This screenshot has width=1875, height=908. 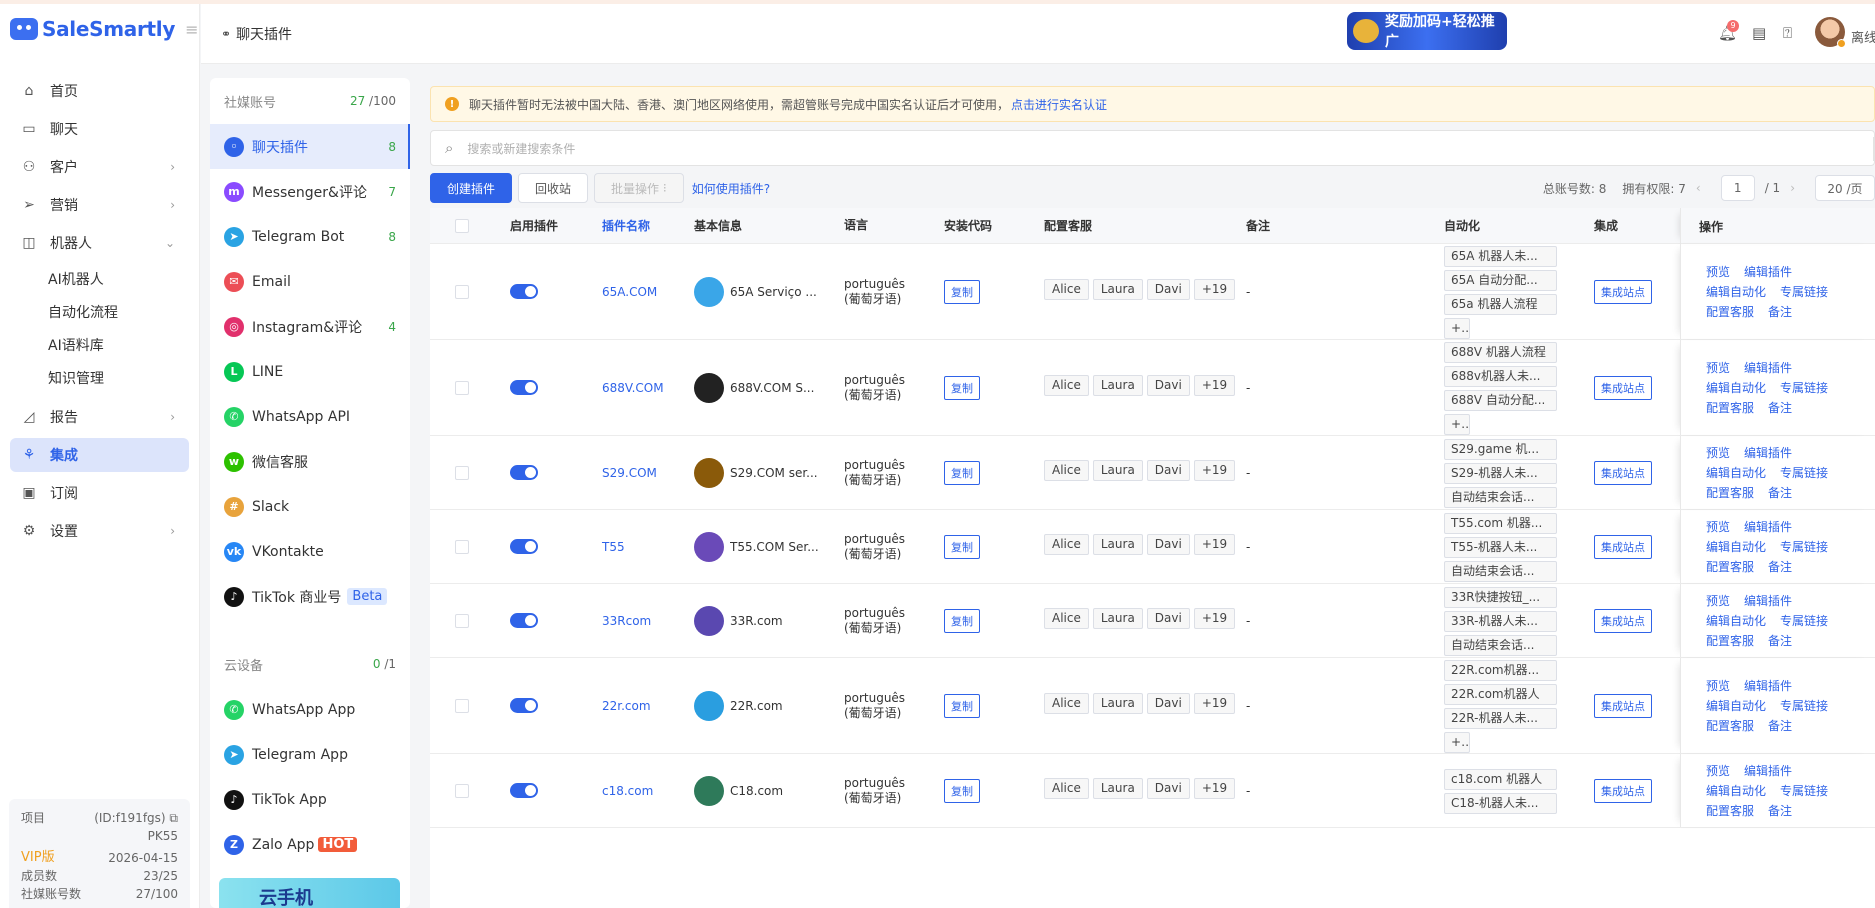 What do you see at coordinates (310, 326) in the screenshot?
I see `channel-item: ◎ Instagram&评论 4` at bounding box center [310, 326].